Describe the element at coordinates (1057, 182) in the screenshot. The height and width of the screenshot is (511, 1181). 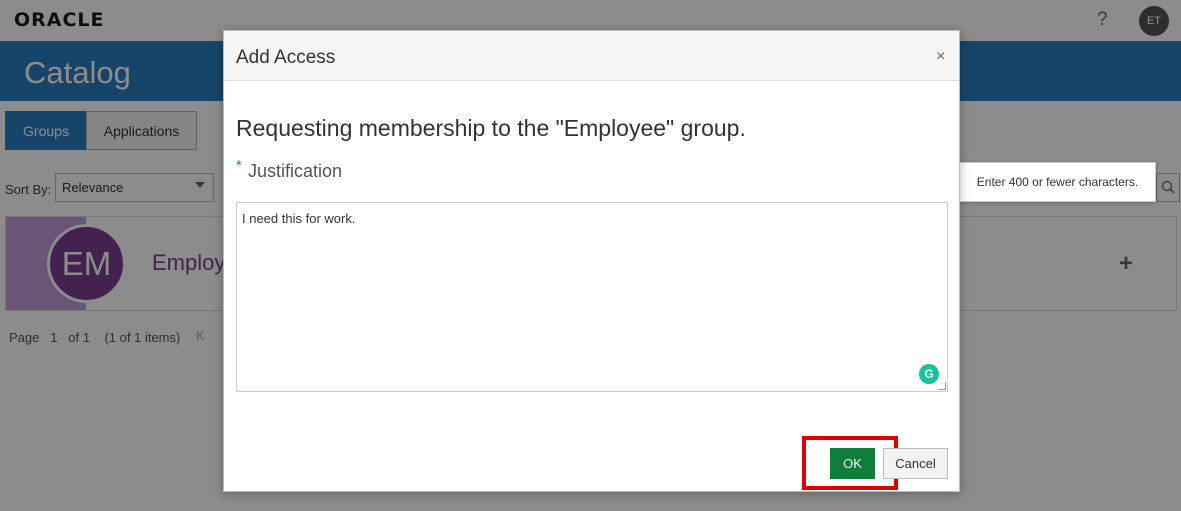
I see `character-limit-tooltip: Enter 400 or fewer characters.` at that location.